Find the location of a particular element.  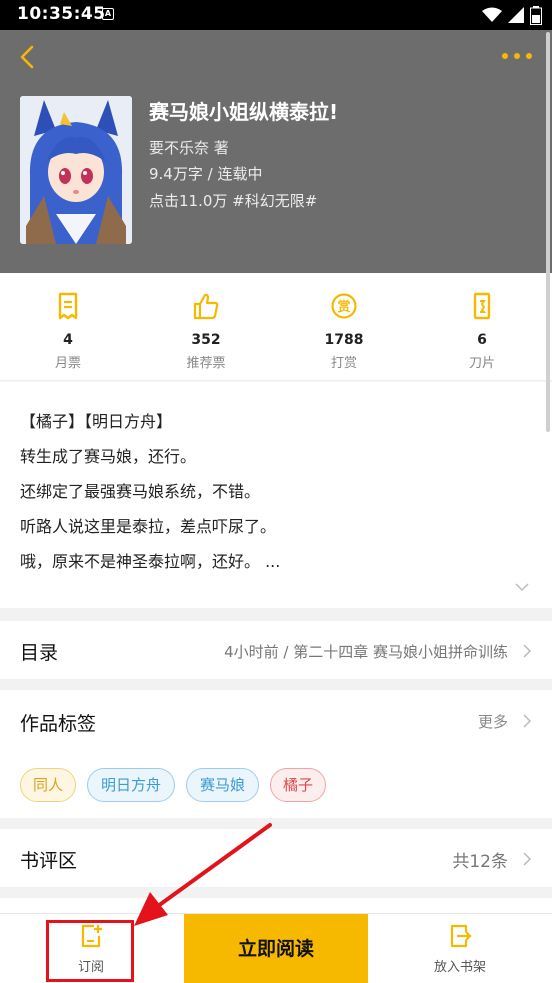

stat-label: 月票 is located at coordinates (67, 363).